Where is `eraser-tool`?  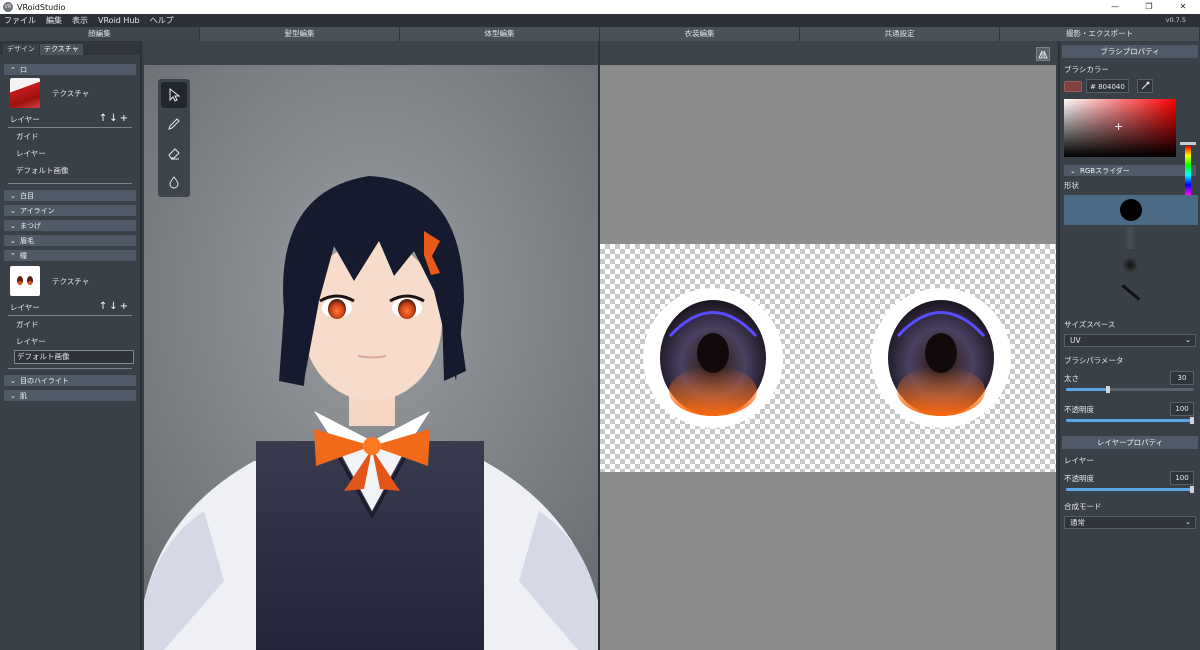
eraser-tool is located at coordinates (174, 153).